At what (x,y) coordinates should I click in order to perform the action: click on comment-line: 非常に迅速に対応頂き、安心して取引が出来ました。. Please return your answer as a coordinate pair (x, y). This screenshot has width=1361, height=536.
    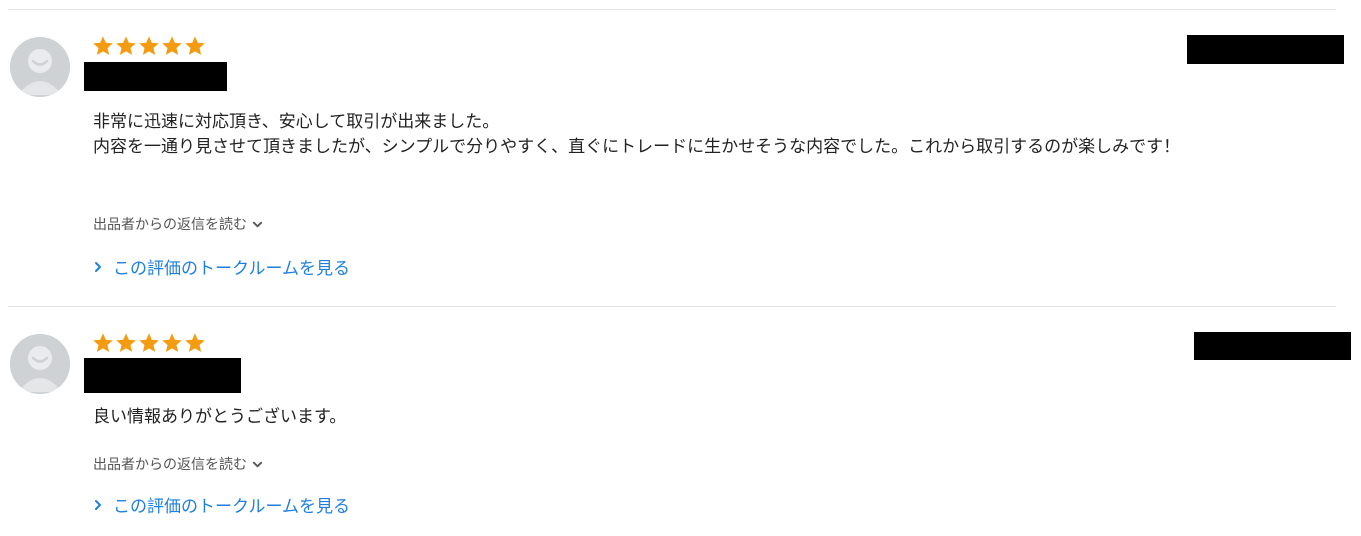
    Looking at the image, I should click on (296, 122).